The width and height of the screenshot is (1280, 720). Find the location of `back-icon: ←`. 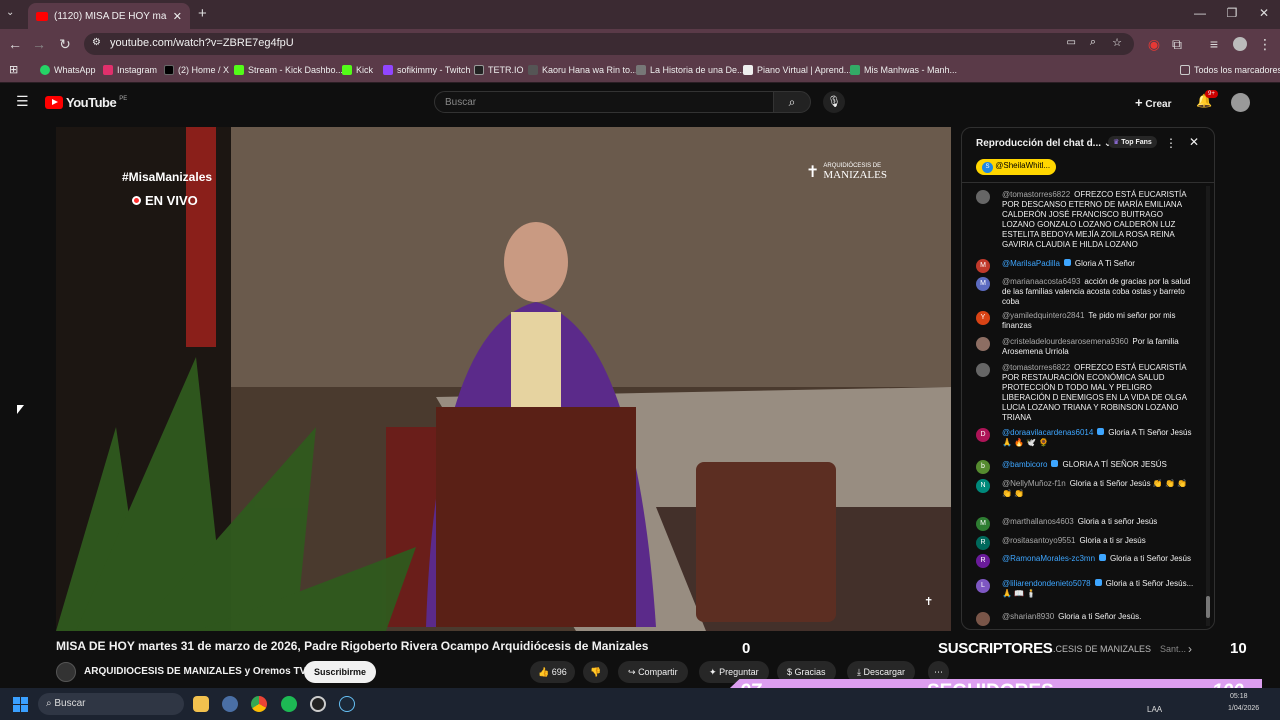

back-icon: ← is located at coordinates (15, 44).